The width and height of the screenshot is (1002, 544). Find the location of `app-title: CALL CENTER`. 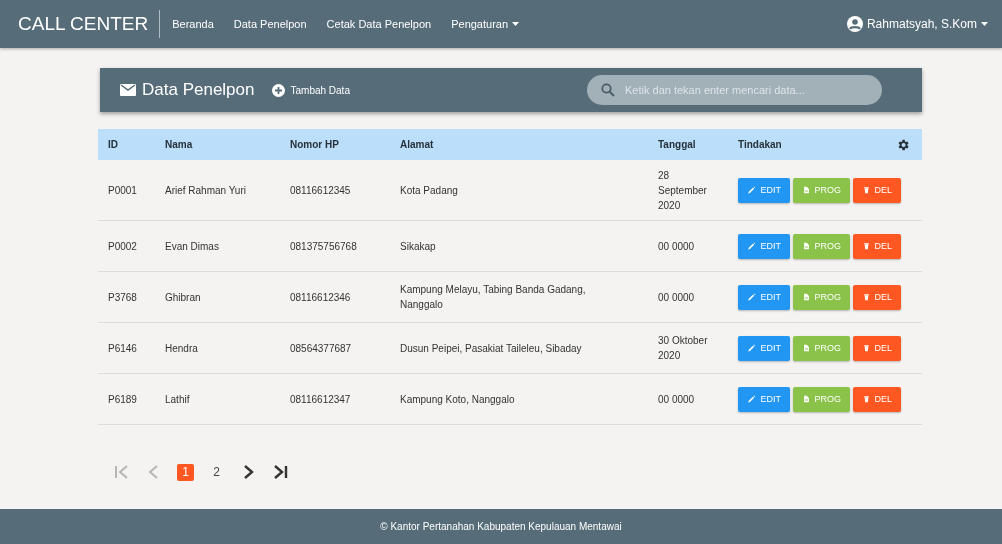

app-title: CALL CENTER is located at coordinates (89, 24).